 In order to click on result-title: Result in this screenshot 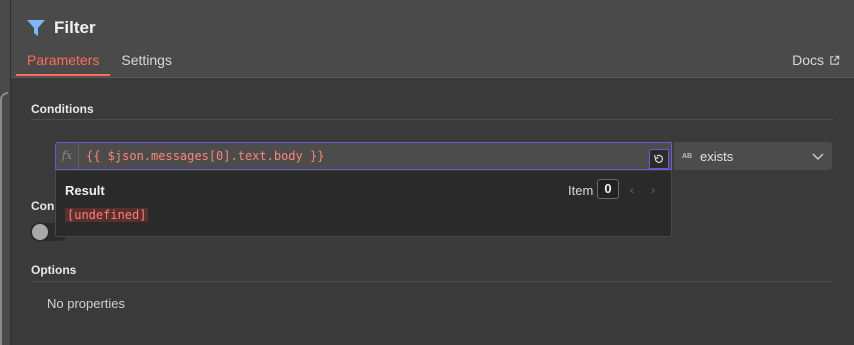, I will do `click(85, 190)`.